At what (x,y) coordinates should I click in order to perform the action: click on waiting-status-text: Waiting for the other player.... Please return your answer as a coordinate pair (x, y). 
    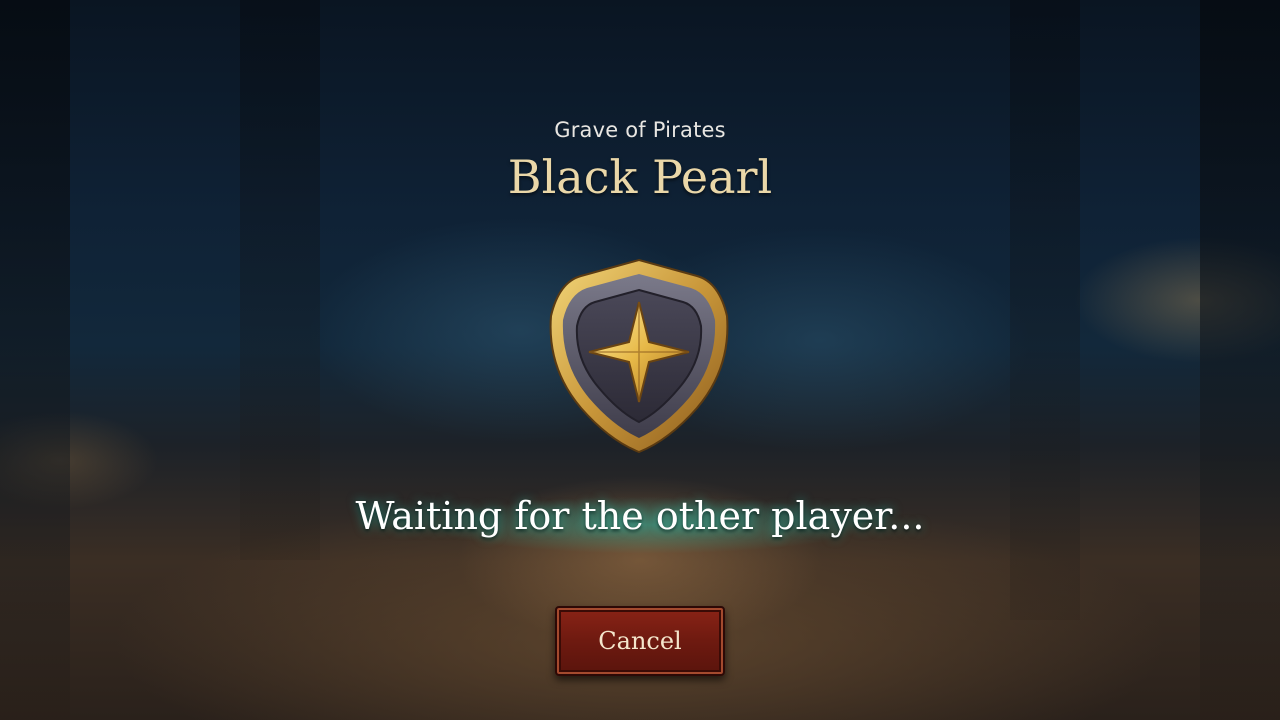
    Looking at the image, I should click on (640, 516).